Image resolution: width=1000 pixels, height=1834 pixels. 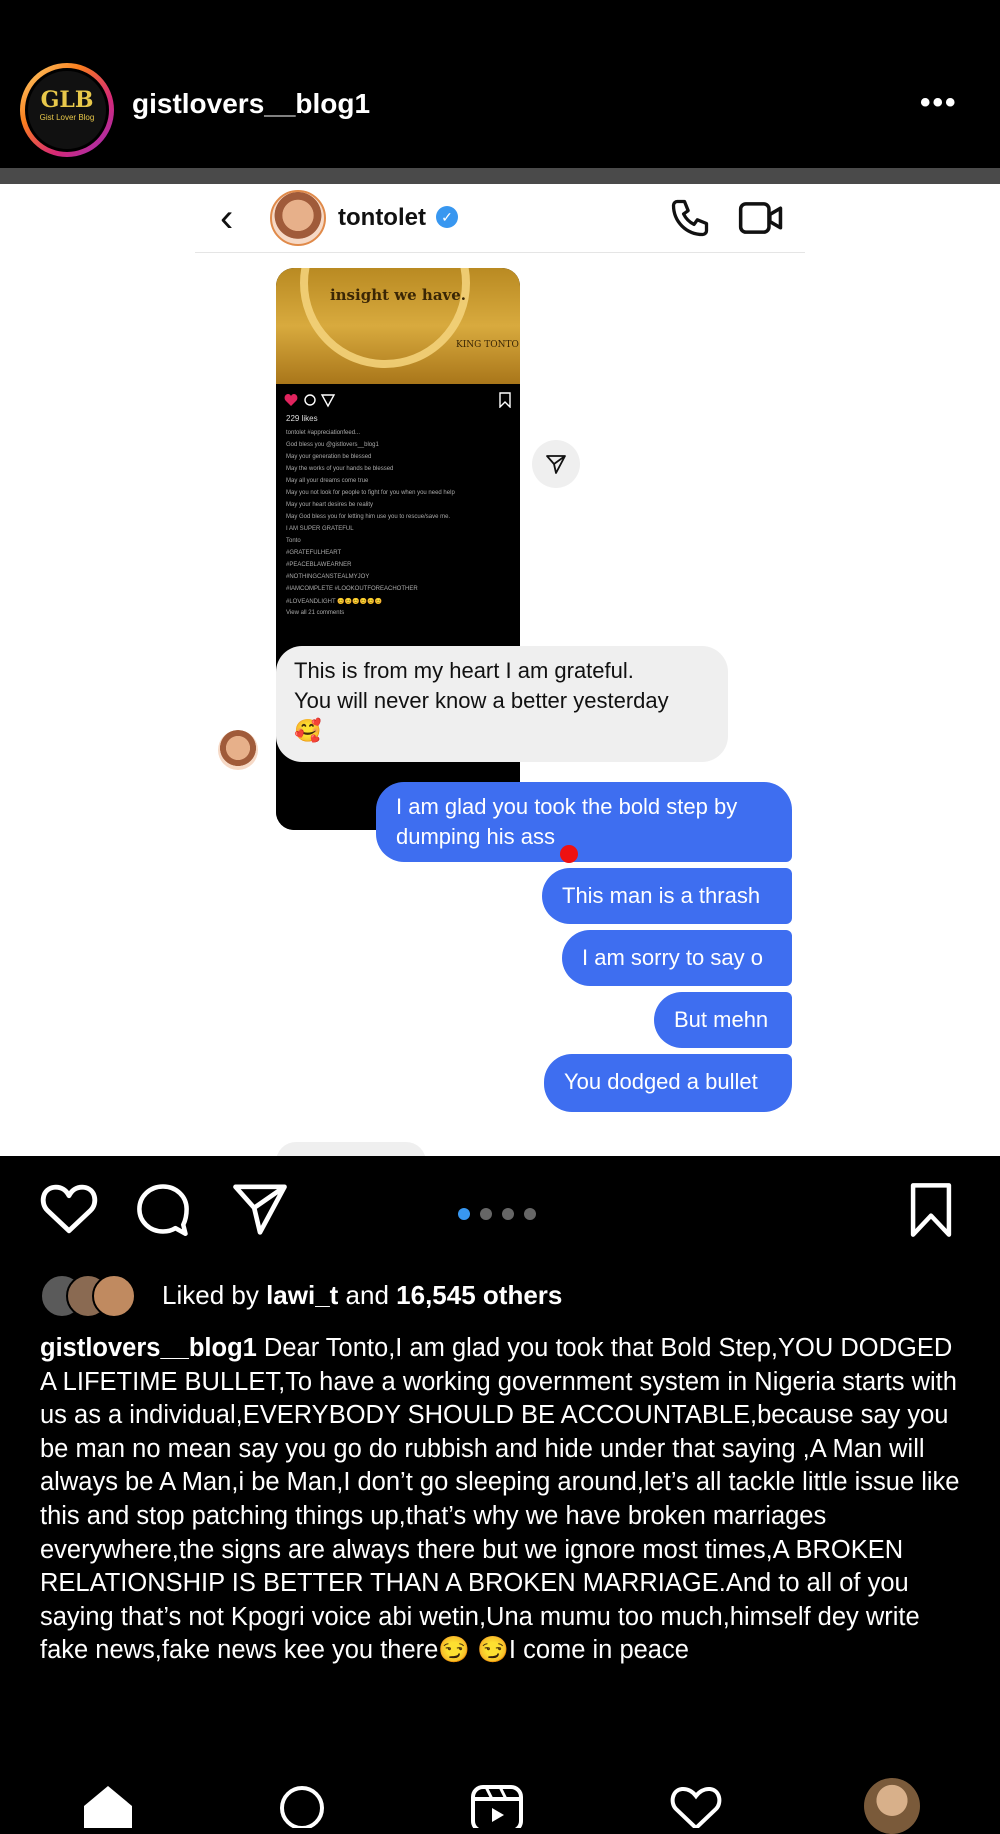 I want to click on post-username: gistlovers__blog1, so click(x=251, y=104).